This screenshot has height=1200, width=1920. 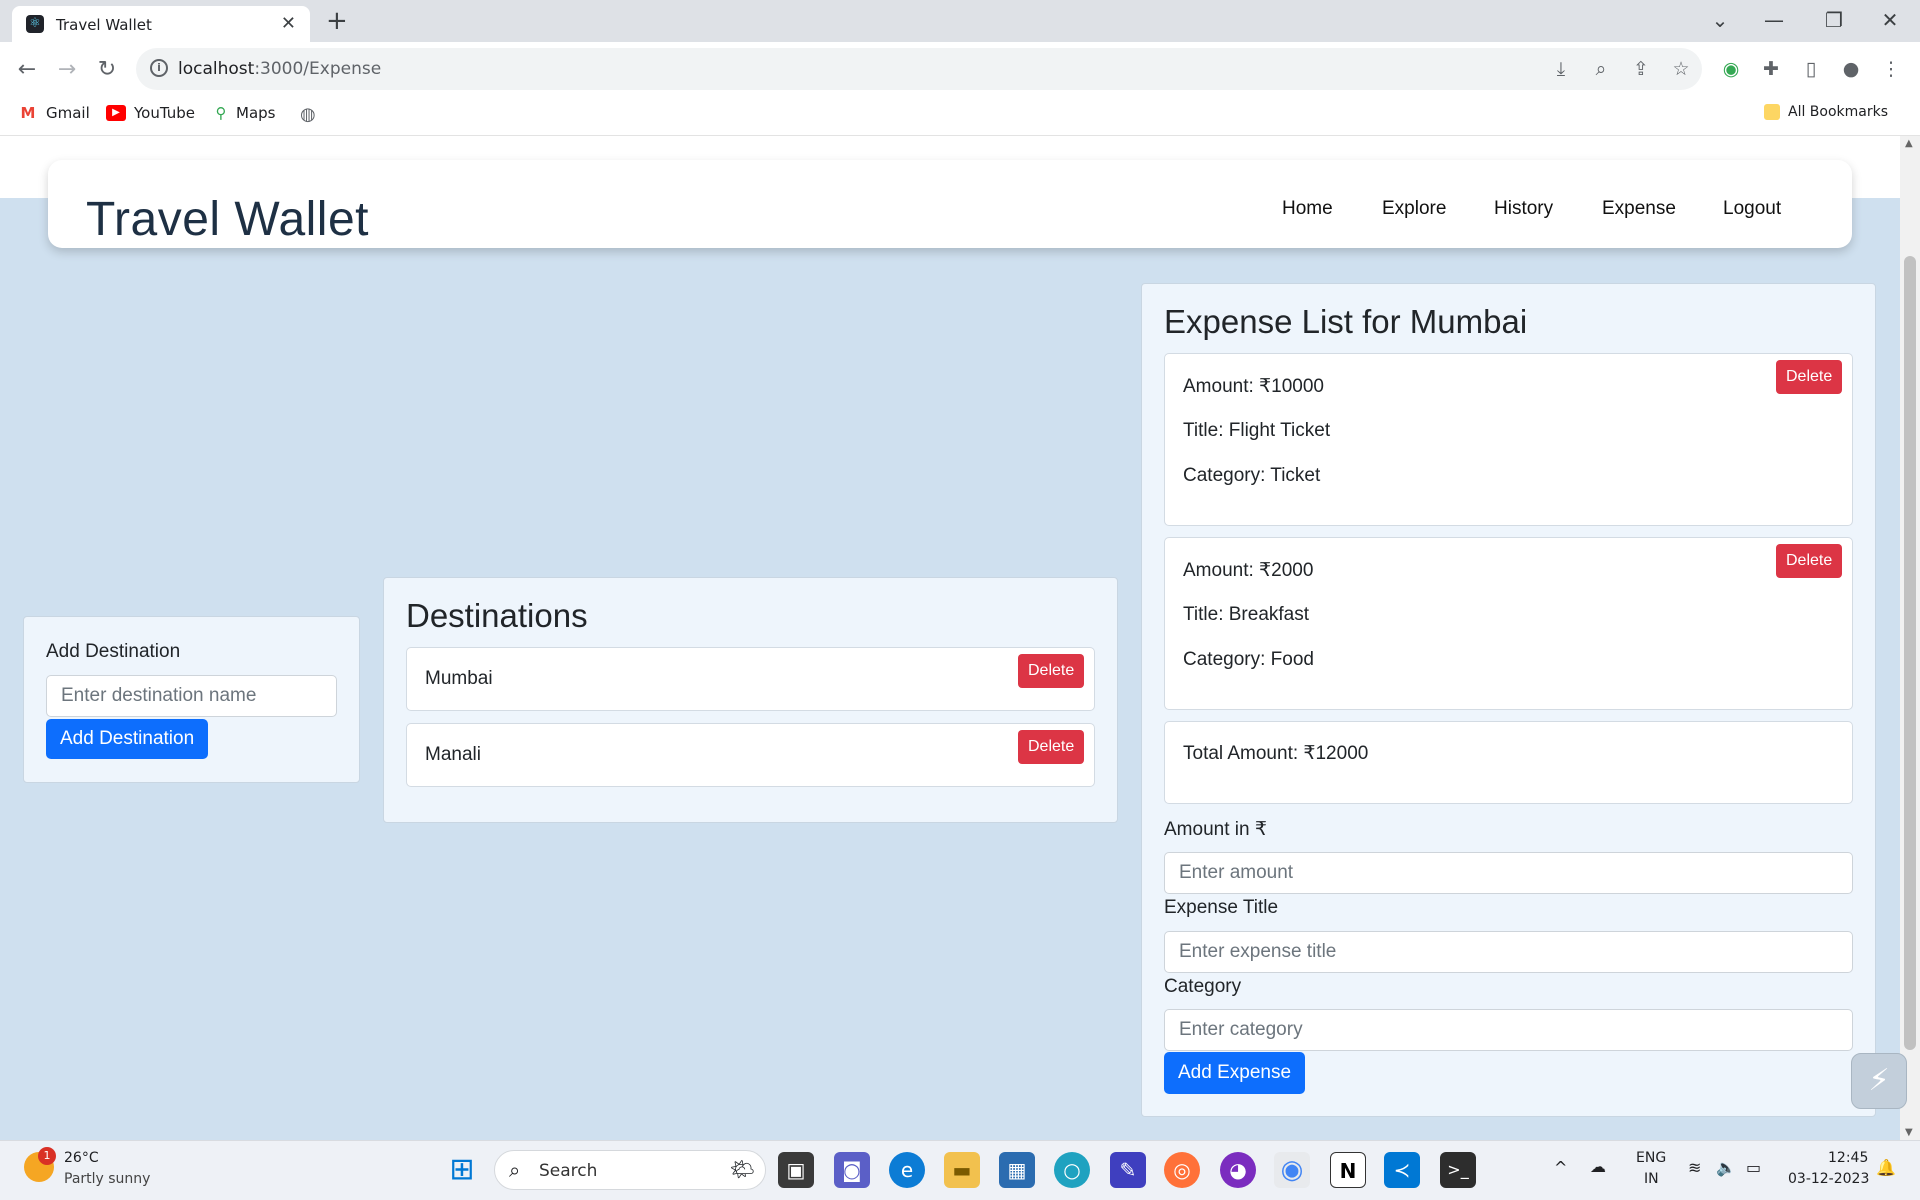 I want to click on category-label: Category, so click(x=1203, y=986).